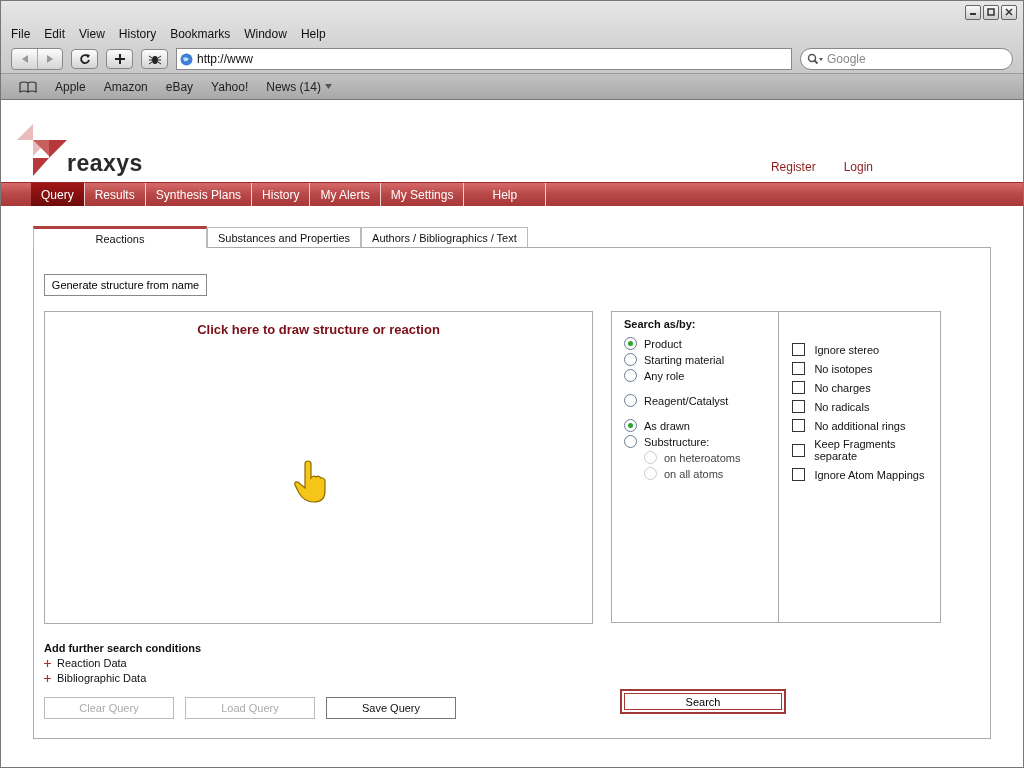  I want to click on nav-tab: My Settings, so click(422, 194).